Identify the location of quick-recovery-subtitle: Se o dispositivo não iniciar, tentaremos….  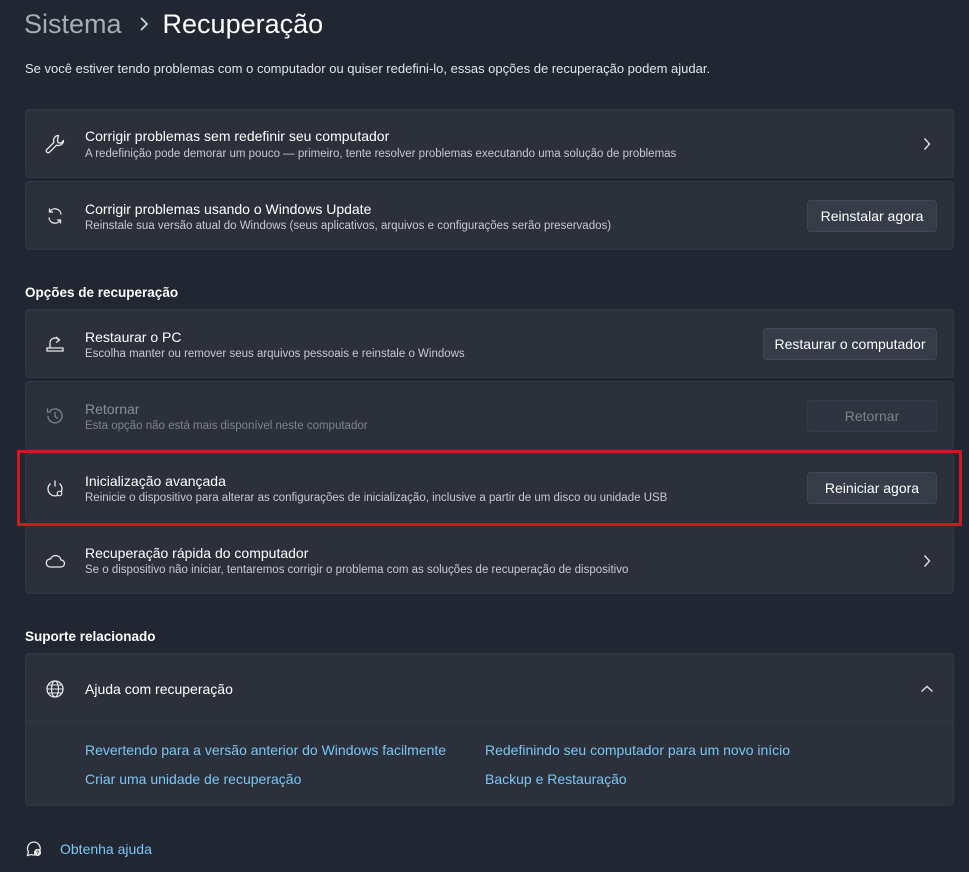
(357, 570).